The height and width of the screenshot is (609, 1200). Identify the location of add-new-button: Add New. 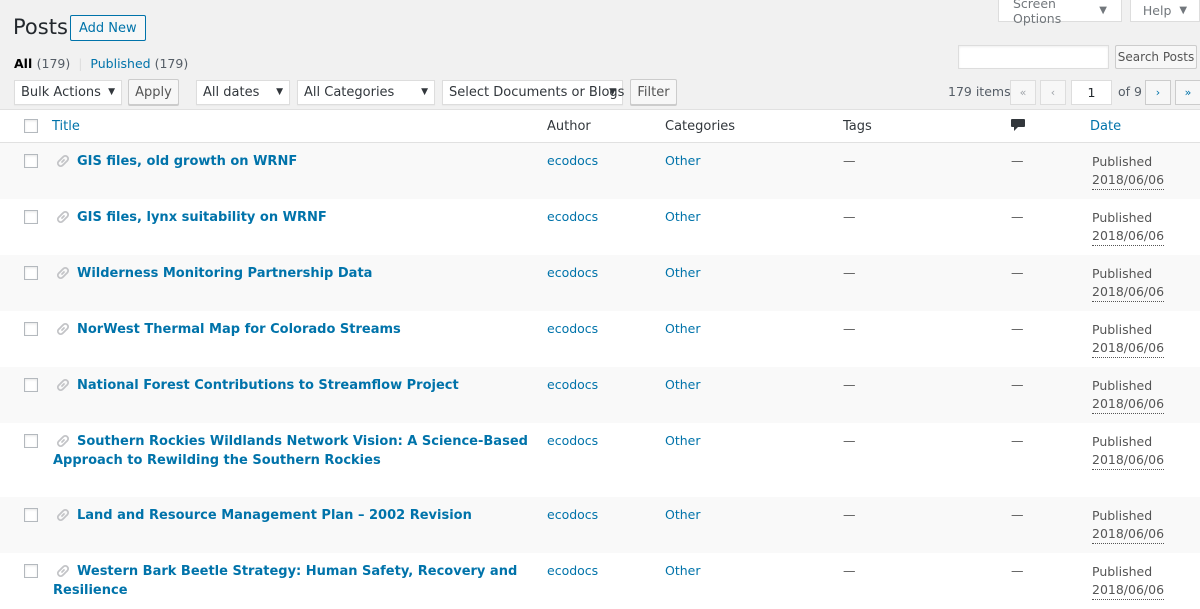
(108, 28).